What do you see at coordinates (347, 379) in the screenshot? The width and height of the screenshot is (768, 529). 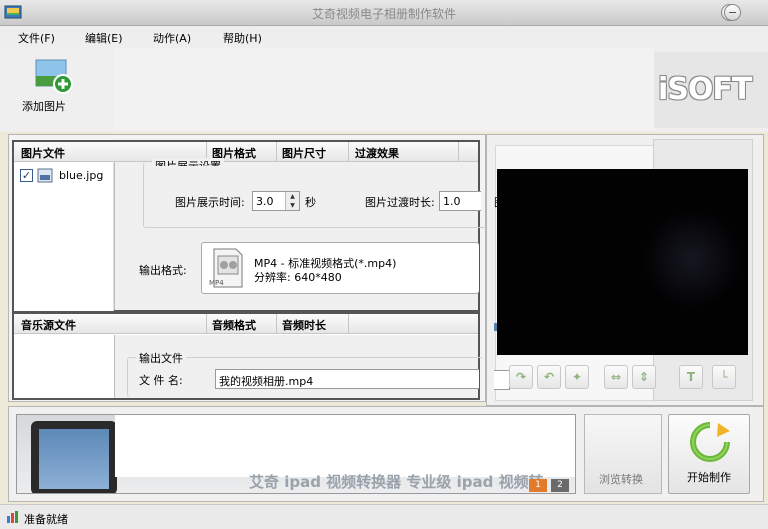 I see `output-file-name-input: 我的视频相册.mp4` at bounding box center [347, 379].